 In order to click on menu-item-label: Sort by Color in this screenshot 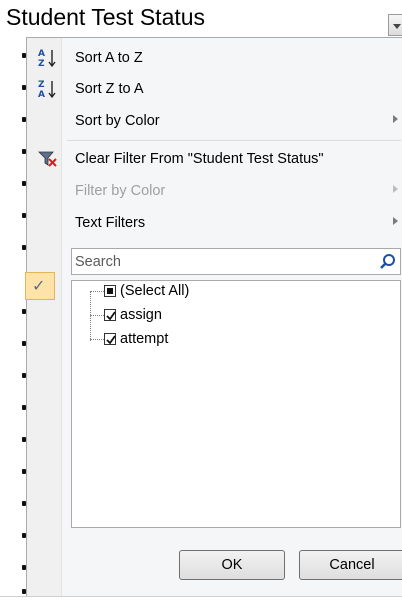, I will do `click(117, 121)`.